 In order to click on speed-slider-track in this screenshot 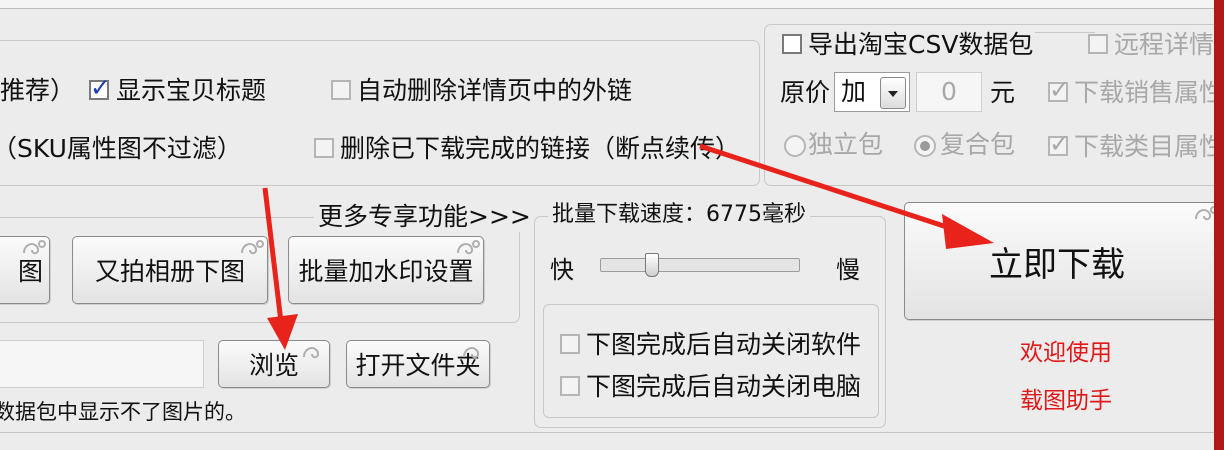, I will do `click(700, 265)`.